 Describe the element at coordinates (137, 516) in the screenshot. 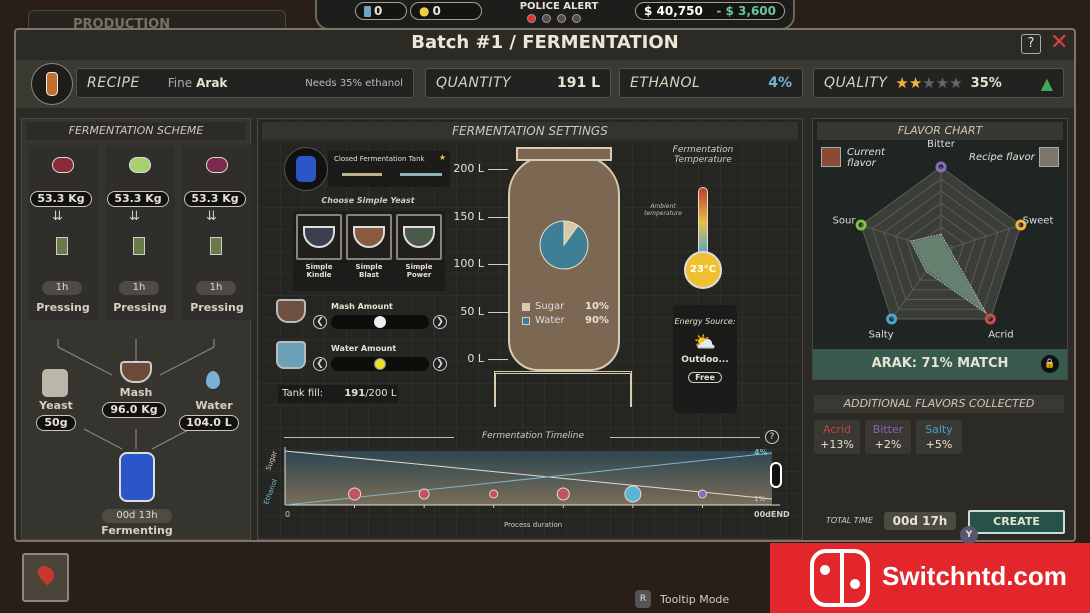

I see `ferment-time: 00d 13h` at that location.